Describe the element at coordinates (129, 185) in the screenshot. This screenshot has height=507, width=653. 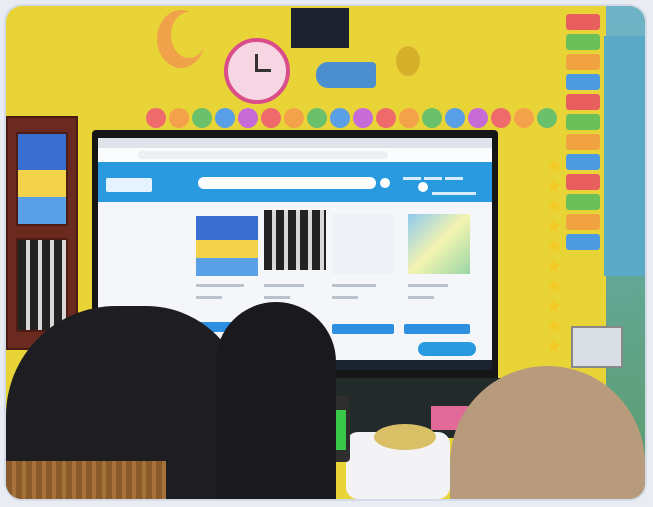
I see `site-logo` at that location.